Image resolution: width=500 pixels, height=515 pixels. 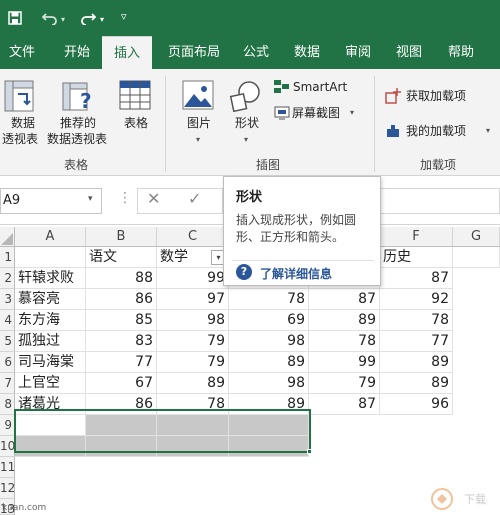 I want to click on table-button: 表格, so click(x=136, y=108).